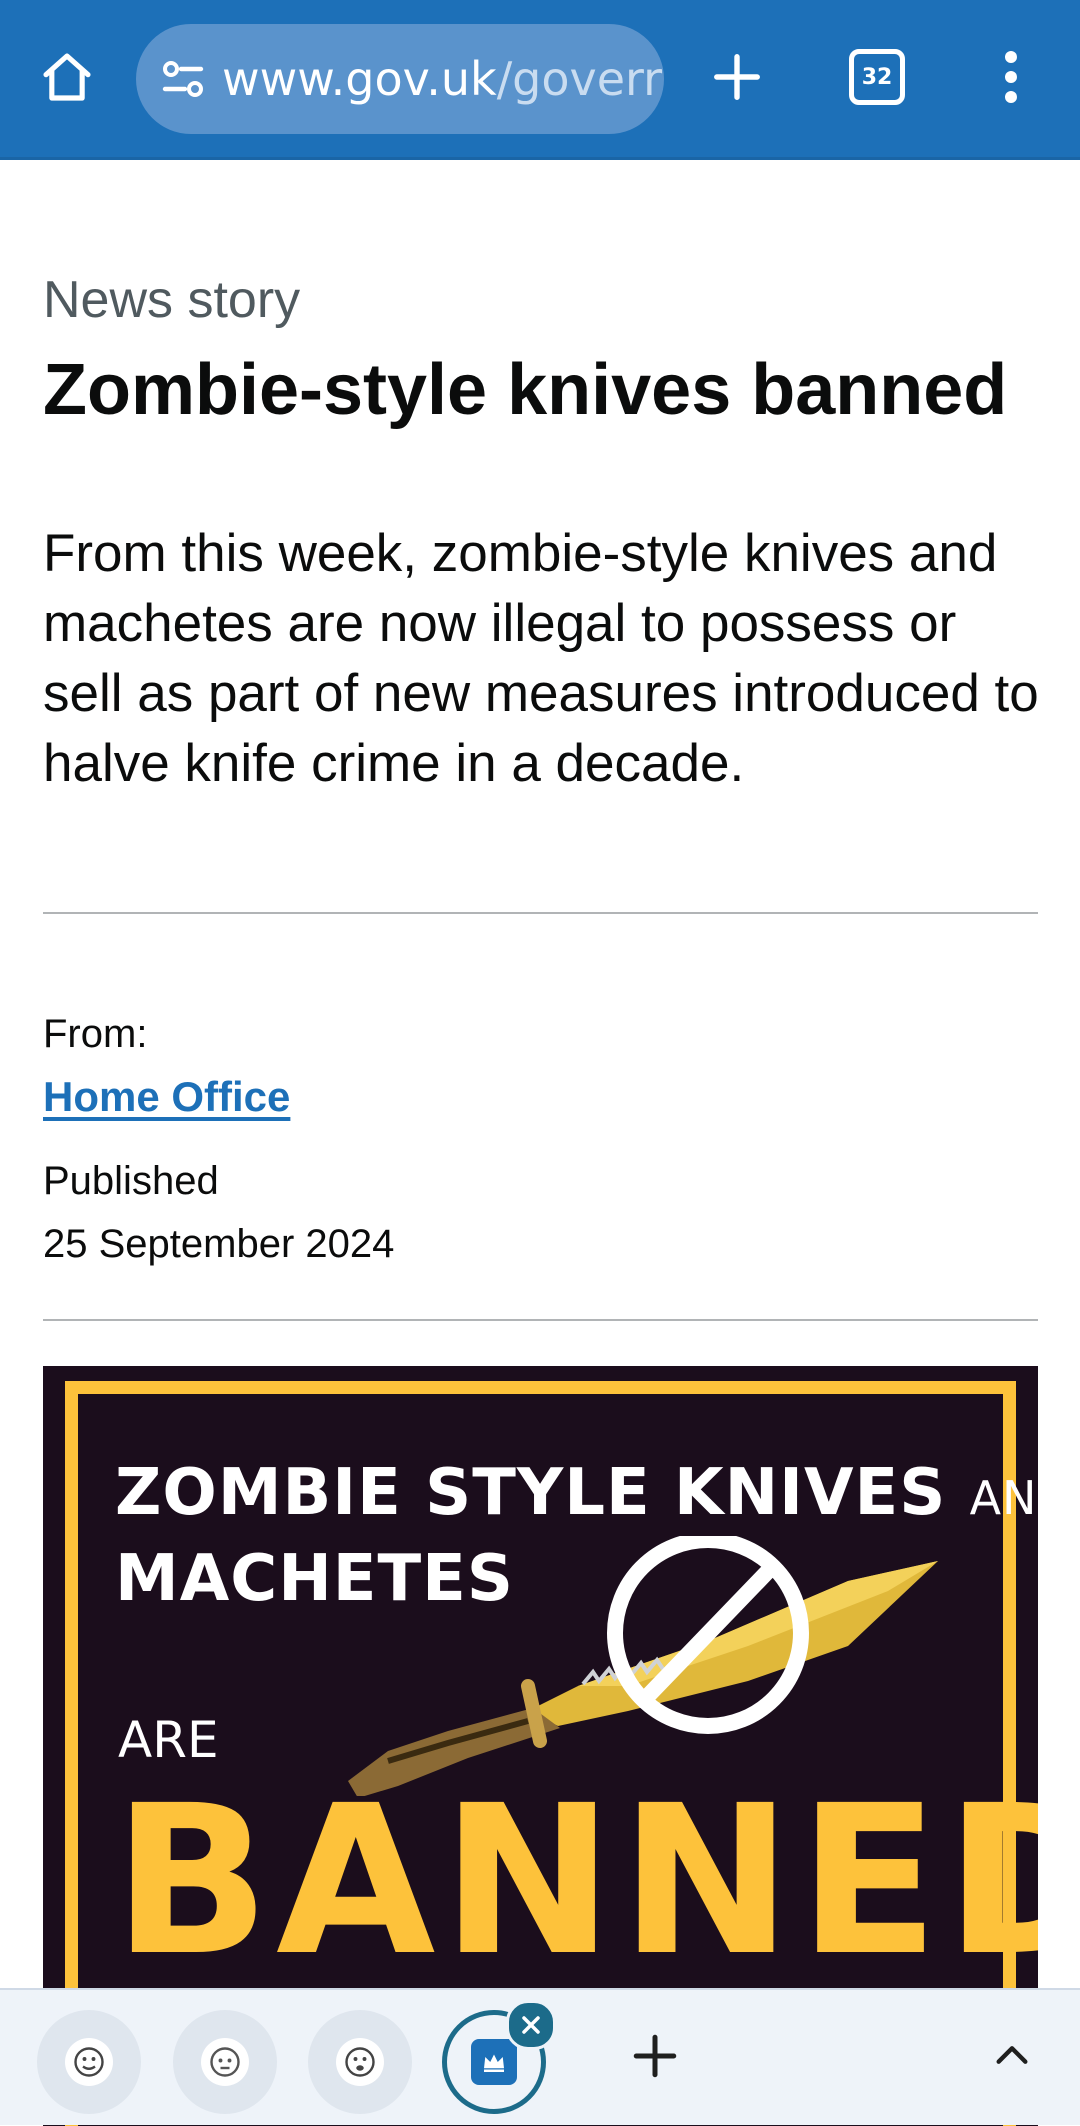 The height and width of the screenshot is (2126, 1080). I want to click on home-button, so click(67, 77).